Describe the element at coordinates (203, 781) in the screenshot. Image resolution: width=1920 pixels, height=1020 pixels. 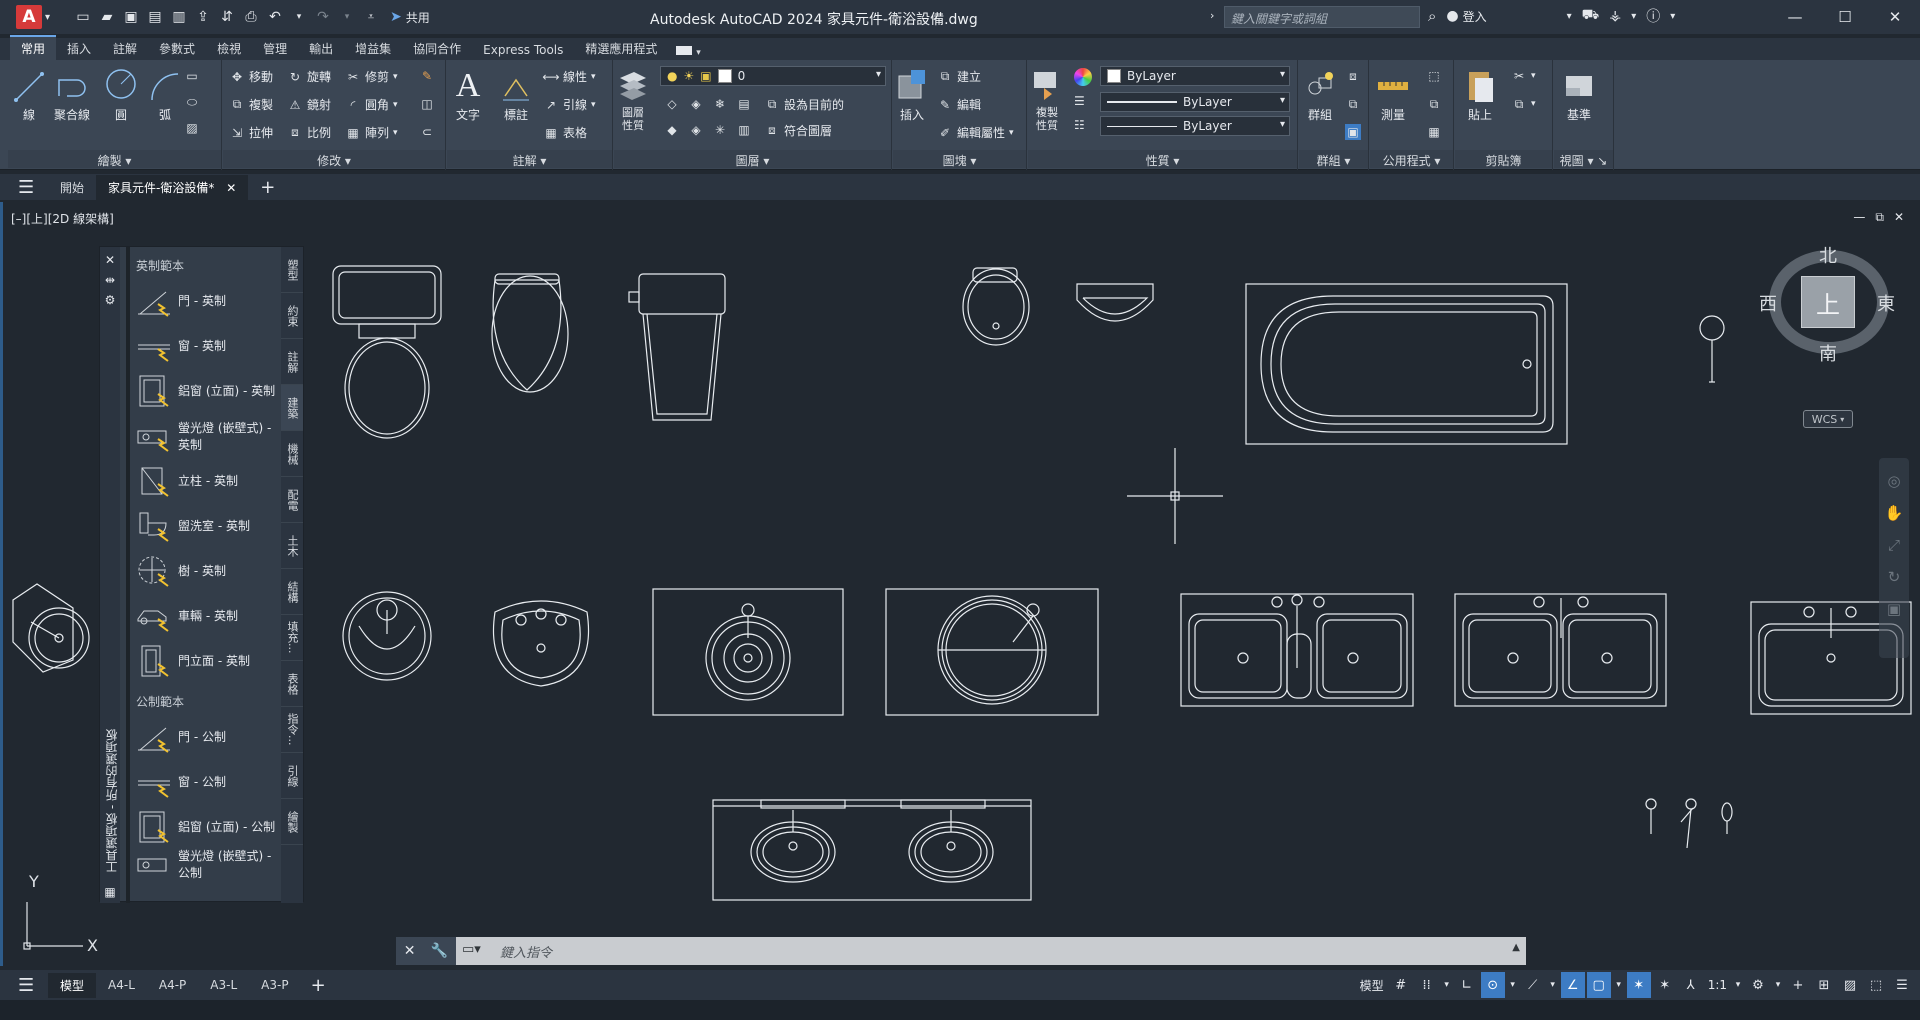
I see `palette-item-window-metric: 窗 - 公制` at that location.